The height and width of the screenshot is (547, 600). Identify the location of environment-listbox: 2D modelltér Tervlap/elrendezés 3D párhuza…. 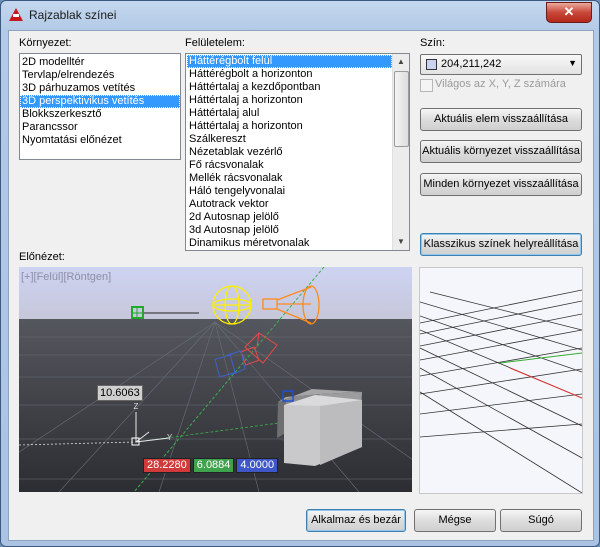
(100, 106).